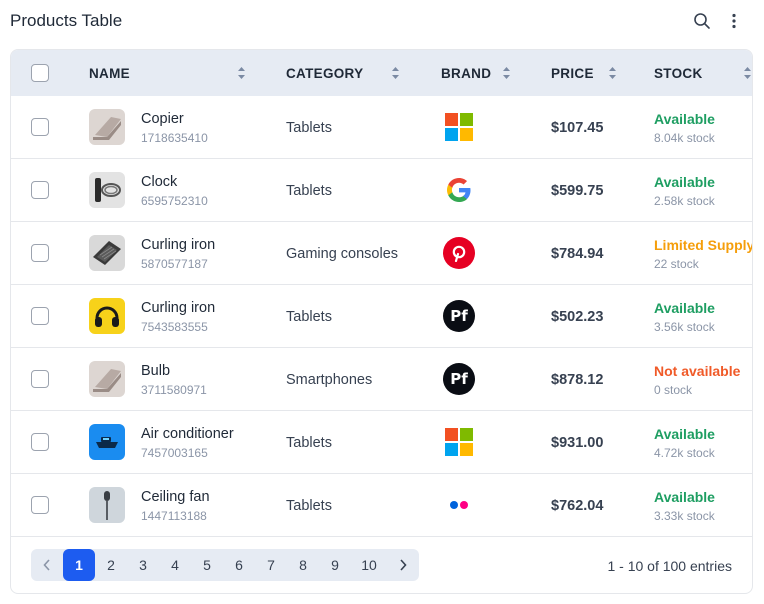 Image resolution: width=764 pixels, height=604 pixels. Describe the element at coordinates (175, 565) in the screenshot. I see `page-button: 4` at that location.